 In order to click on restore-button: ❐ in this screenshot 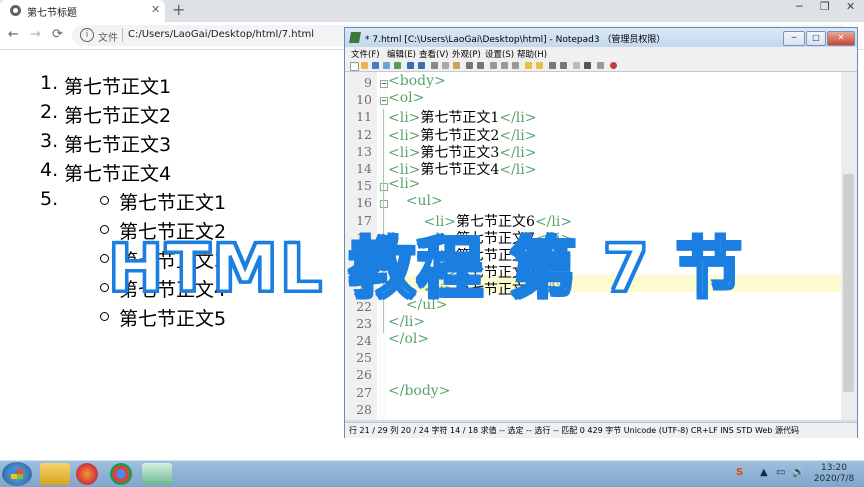, I will do `click(825, 6)`.